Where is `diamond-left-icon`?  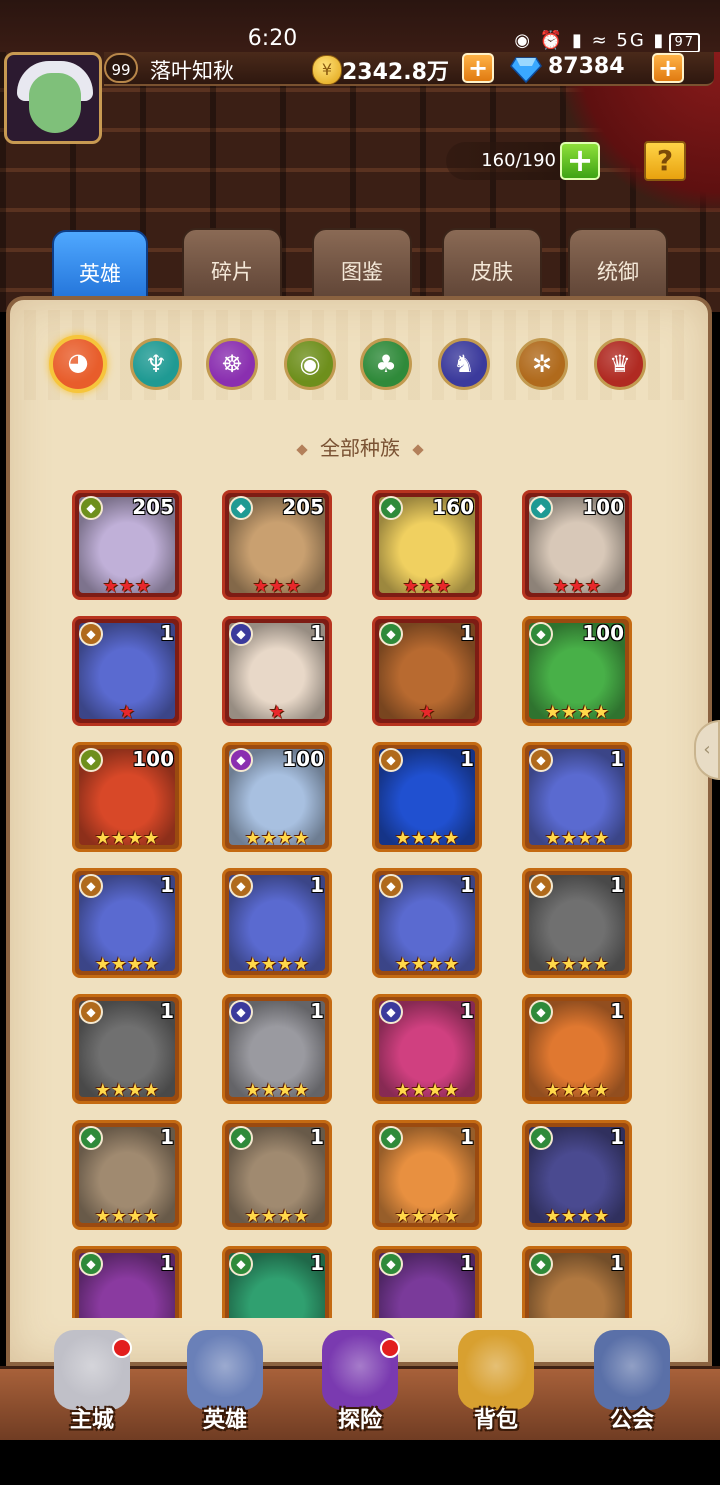
diamond-left-icon is located at coordinates (302, 449).